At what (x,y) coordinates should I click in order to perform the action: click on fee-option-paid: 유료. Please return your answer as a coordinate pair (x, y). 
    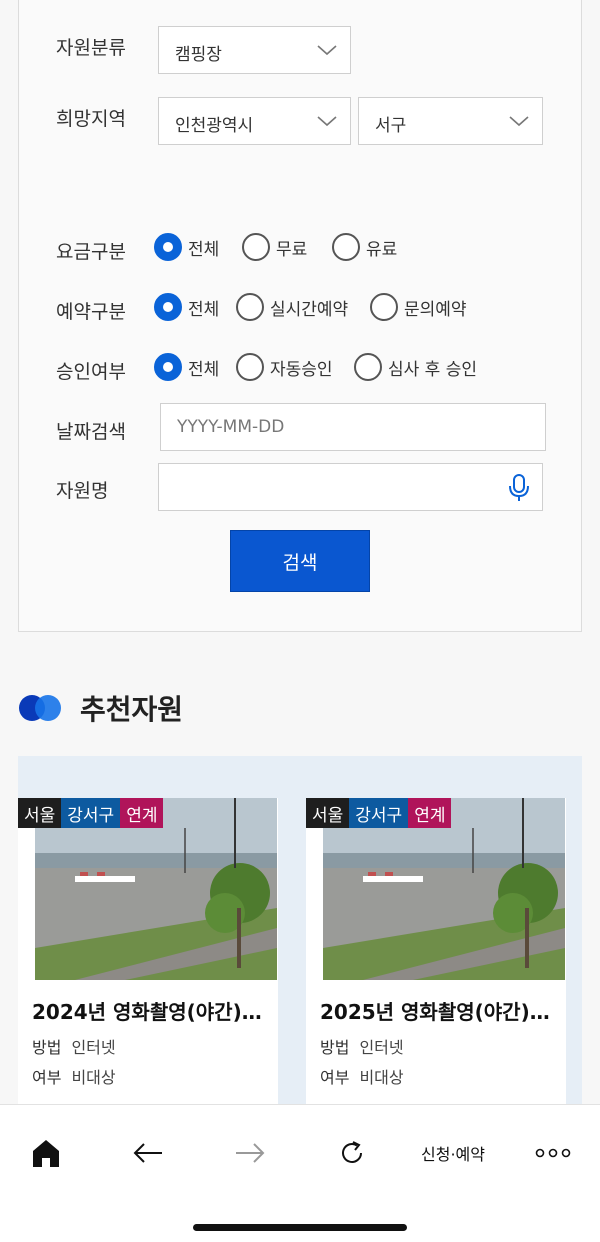
    Looking at the image, I should click on (364, 247).